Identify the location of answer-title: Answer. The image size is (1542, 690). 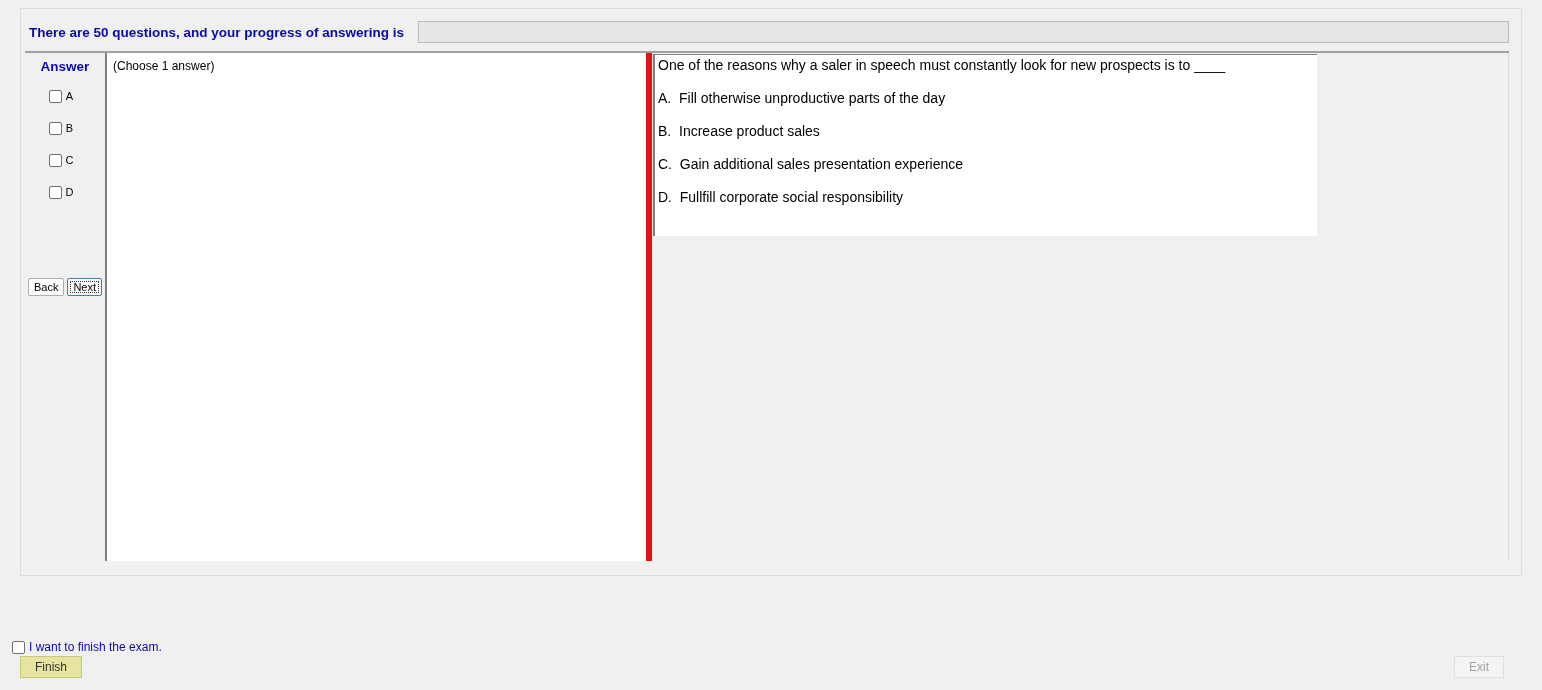
(65, 66).